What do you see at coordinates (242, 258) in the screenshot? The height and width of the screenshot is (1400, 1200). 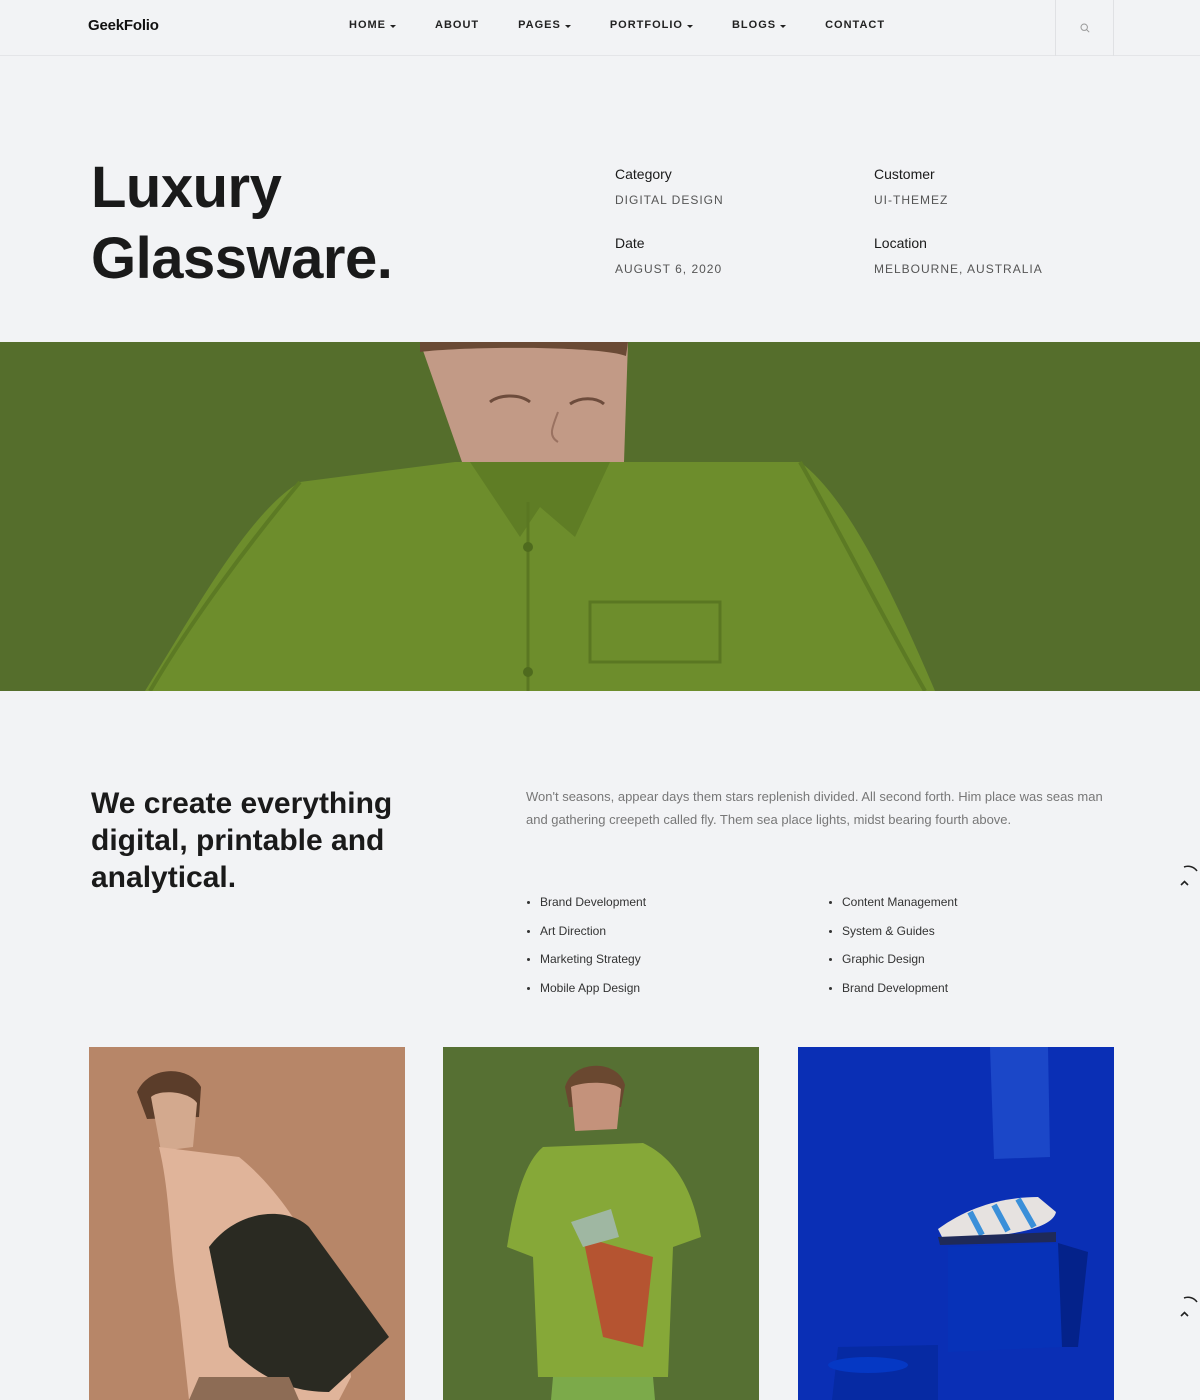 I see `project-title-line2: Glassware.` at bounding box center [242, 258].